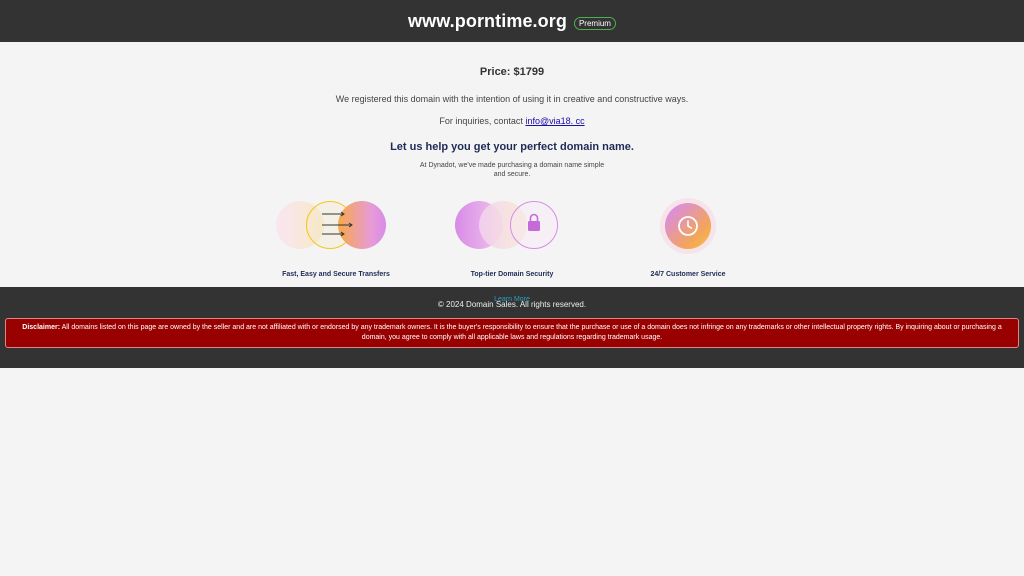 The height and width of the screenshot is (576, 1024). I want to click on premium-badge: Premium, so click(594, 23).